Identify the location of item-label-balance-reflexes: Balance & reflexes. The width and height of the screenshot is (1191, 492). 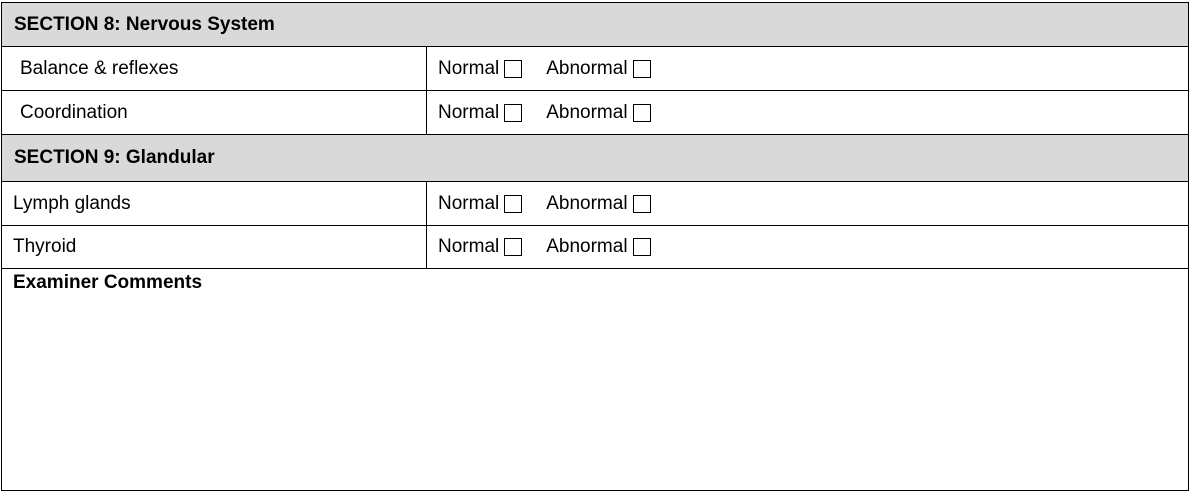
(99, 68).